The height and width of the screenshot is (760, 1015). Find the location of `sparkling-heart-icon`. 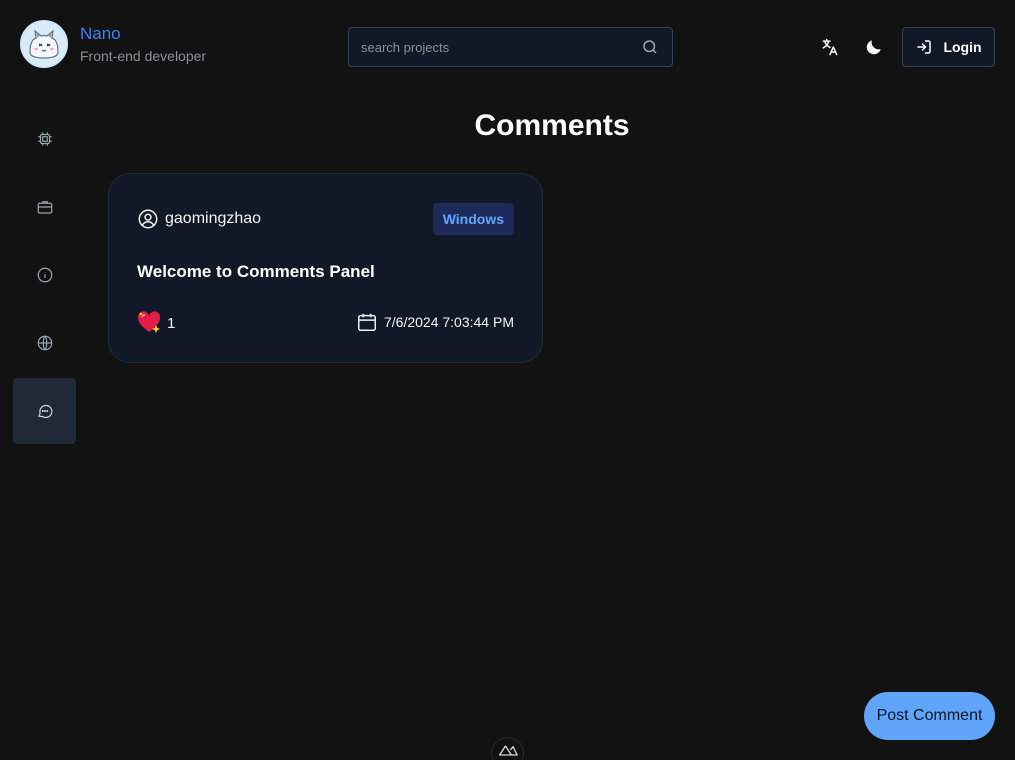

sparkling-heart-icon is located at coordinates (149, 322).